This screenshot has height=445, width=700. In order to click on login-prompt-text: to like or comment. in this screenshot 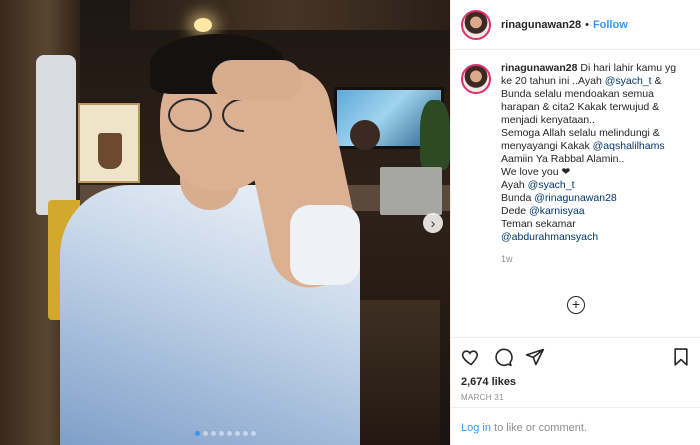, I will do `click(538, 428)`.